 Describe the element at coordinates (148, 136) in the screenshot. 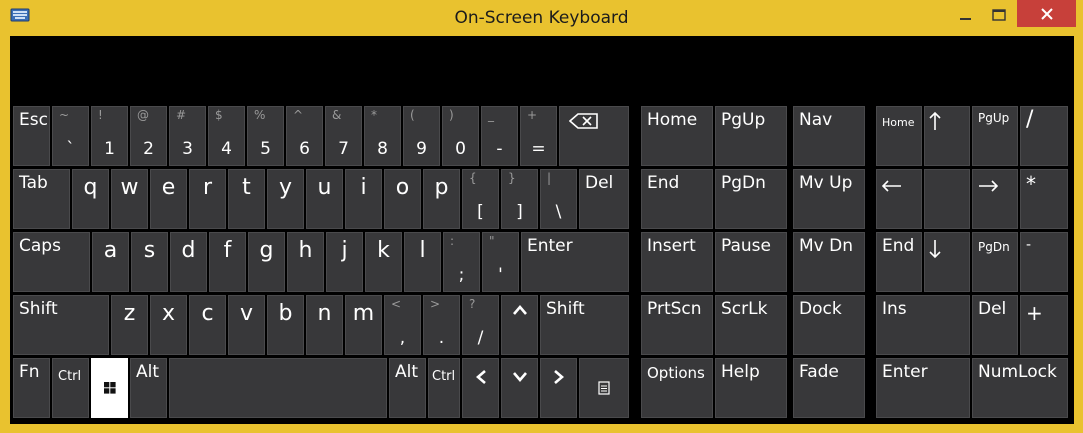

I see `key-2: @2` at that location.